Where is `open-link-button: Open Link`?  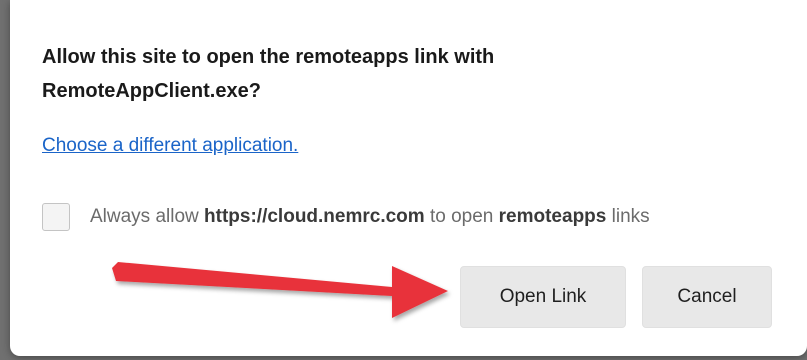 open-link-button: Open Link is located at coordinates (543, 297).